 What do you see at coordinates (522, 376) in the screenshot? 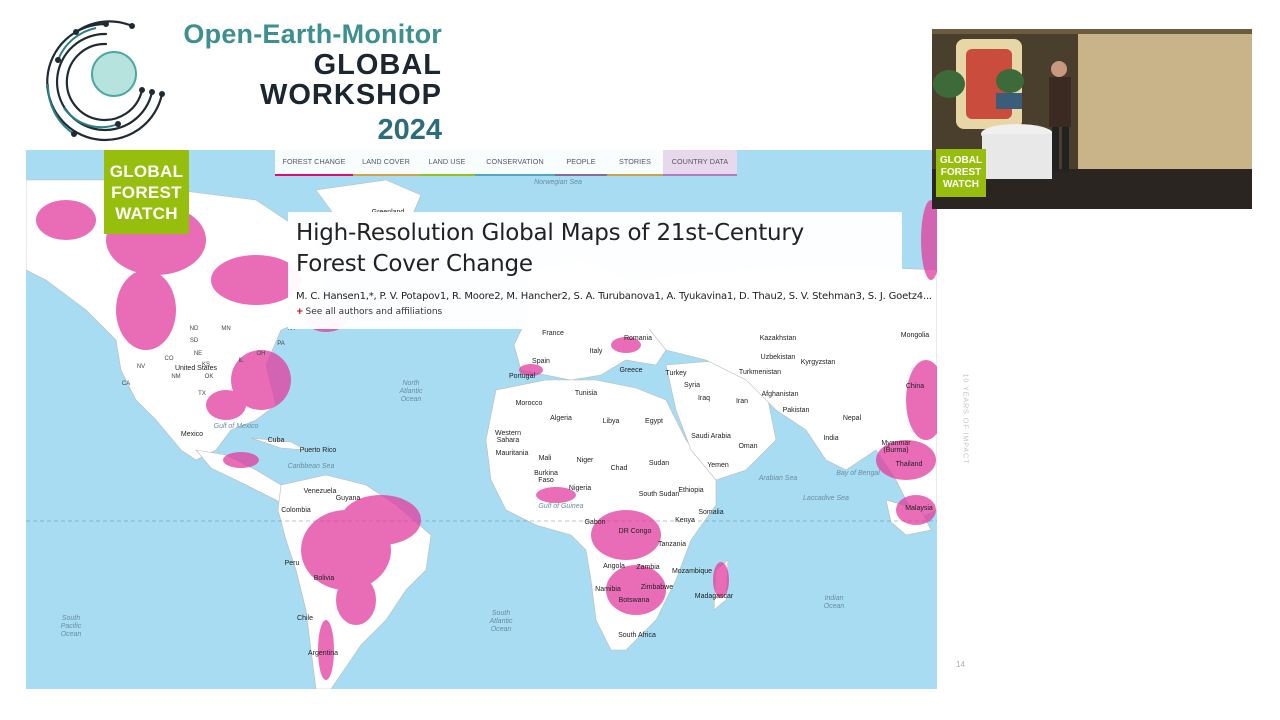
I see `svg-text: Portugal` at bounding box center [522, 376].